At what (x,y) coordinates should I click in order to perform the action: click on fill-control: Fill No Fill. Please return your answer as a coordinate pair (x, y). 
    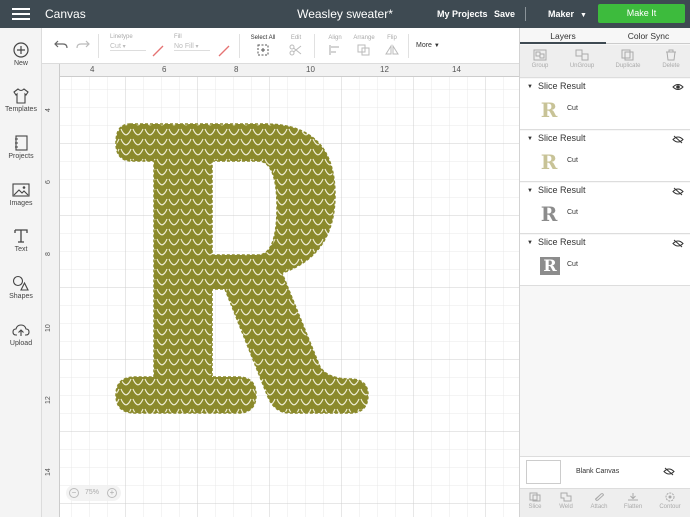
    Looking at the image, I should click on (192, 42).